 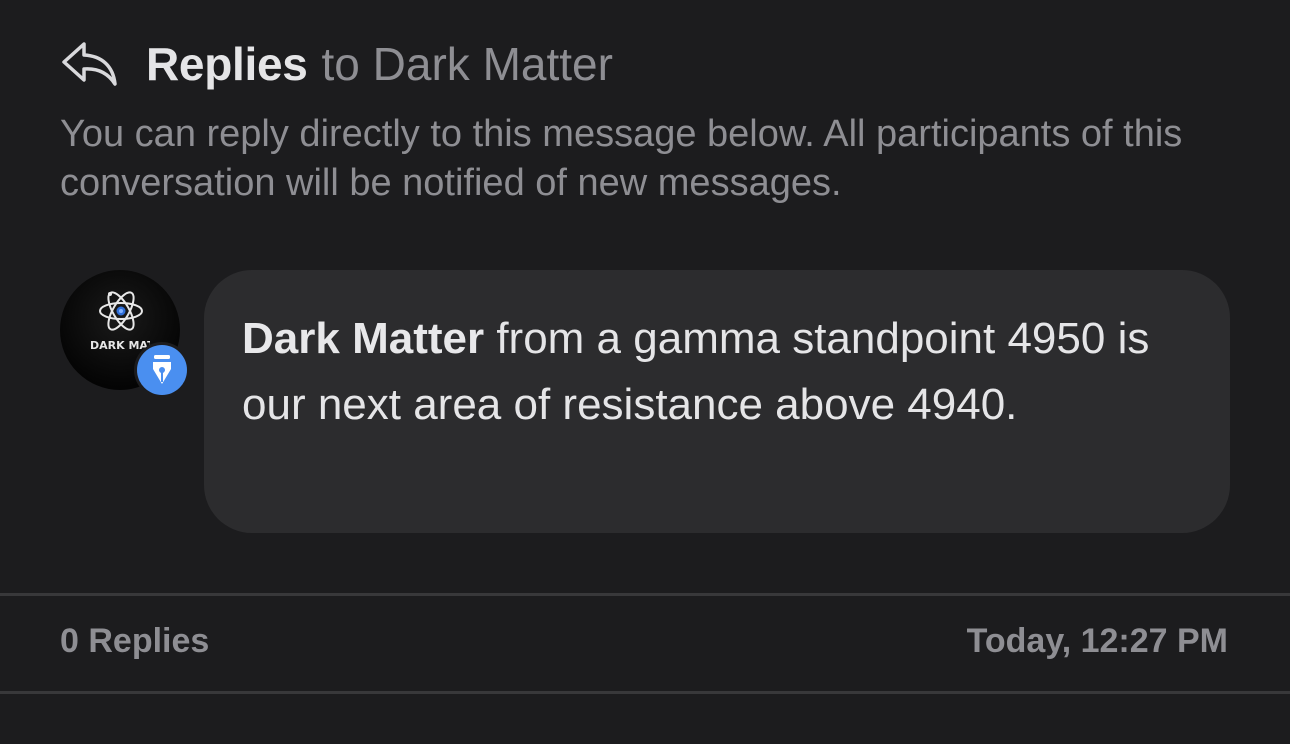 What do you see at coordinates (125, 335) in the screenshot?
I see `author-avatar-group: DARK MATTER` at bounding box center [125, 335].